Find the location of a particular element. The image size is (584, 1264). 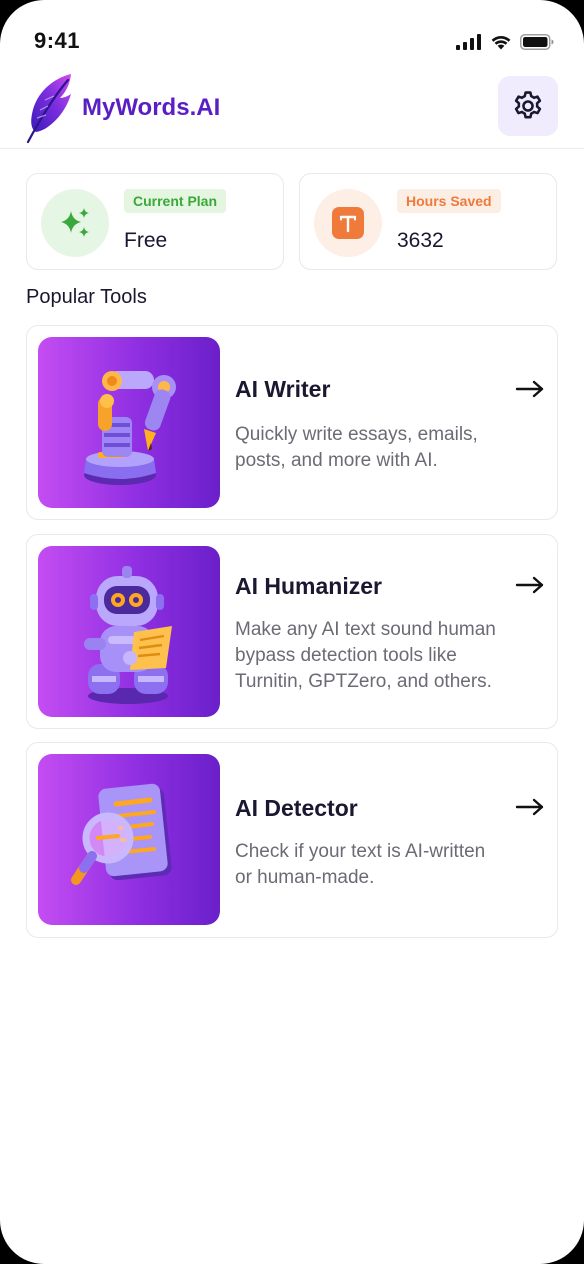

ai-writer-title: AI Writer is located at coordinates (283, 389).